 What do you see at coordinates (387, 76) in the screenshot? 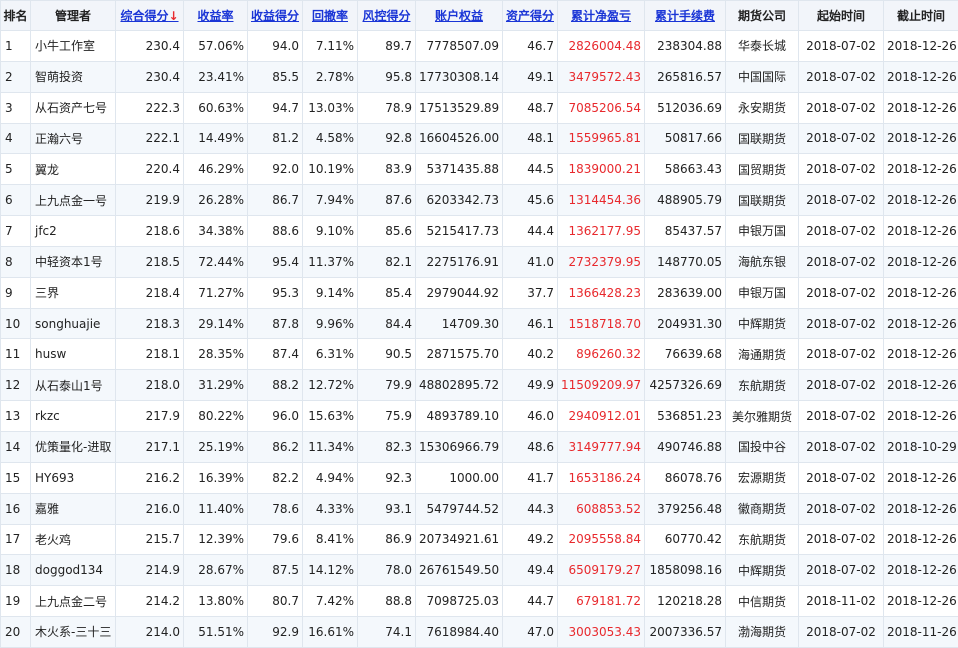
I see `risk-score: 95.8` at bounding box center [387, 76].